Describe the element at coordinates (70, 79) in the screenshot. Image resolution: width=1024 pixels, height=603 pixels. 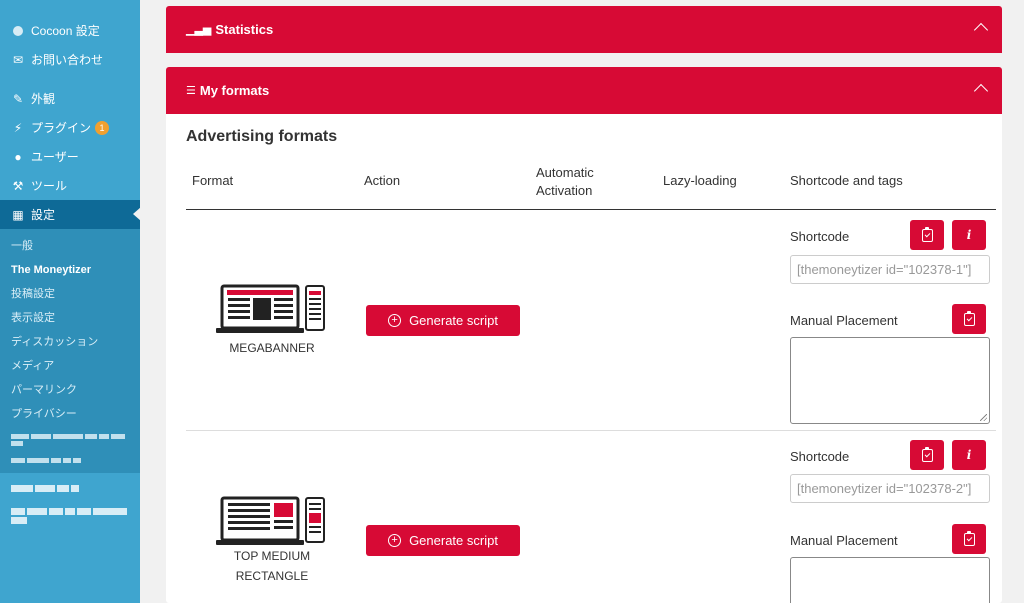
I see `sidebar-separator` at that location.